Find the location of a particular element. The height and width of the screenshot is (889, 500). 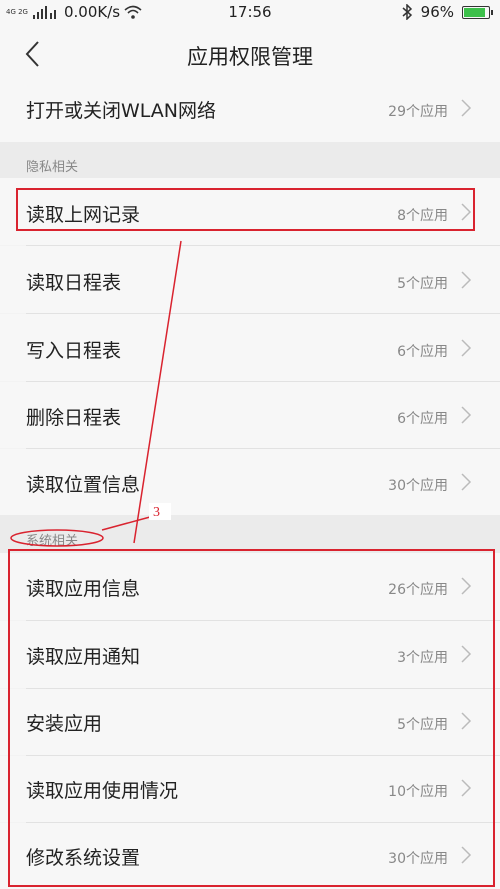

permission-row-wlan: 打开或关闭WLAN网络 29个应用 is located at coordinates (250, 113).